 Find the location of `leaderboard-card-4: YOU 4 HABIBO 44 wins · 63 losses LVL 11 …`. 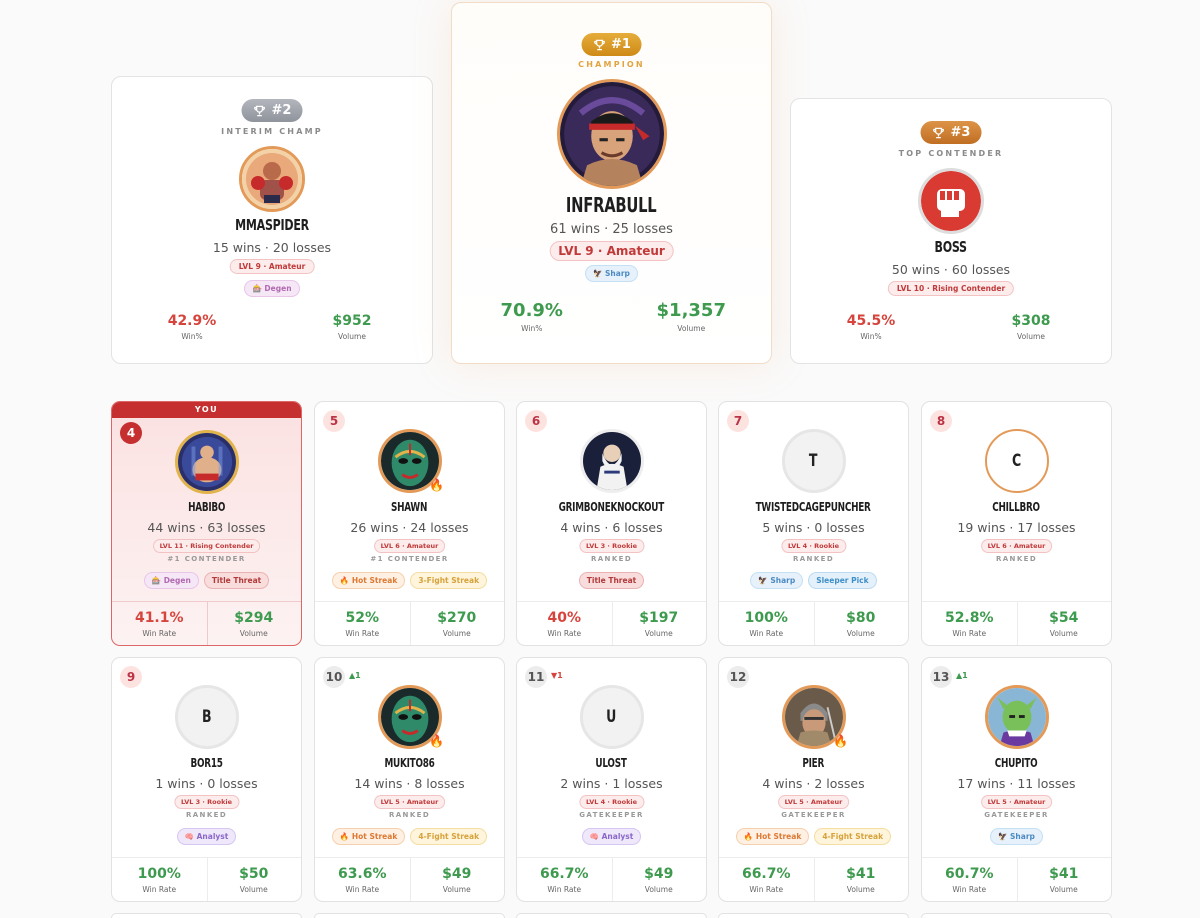

leaderboard-card-4: YOU 4 HABIBO 44 wins · 63 losses LVL 11 … is located at coordinates (206, 523).